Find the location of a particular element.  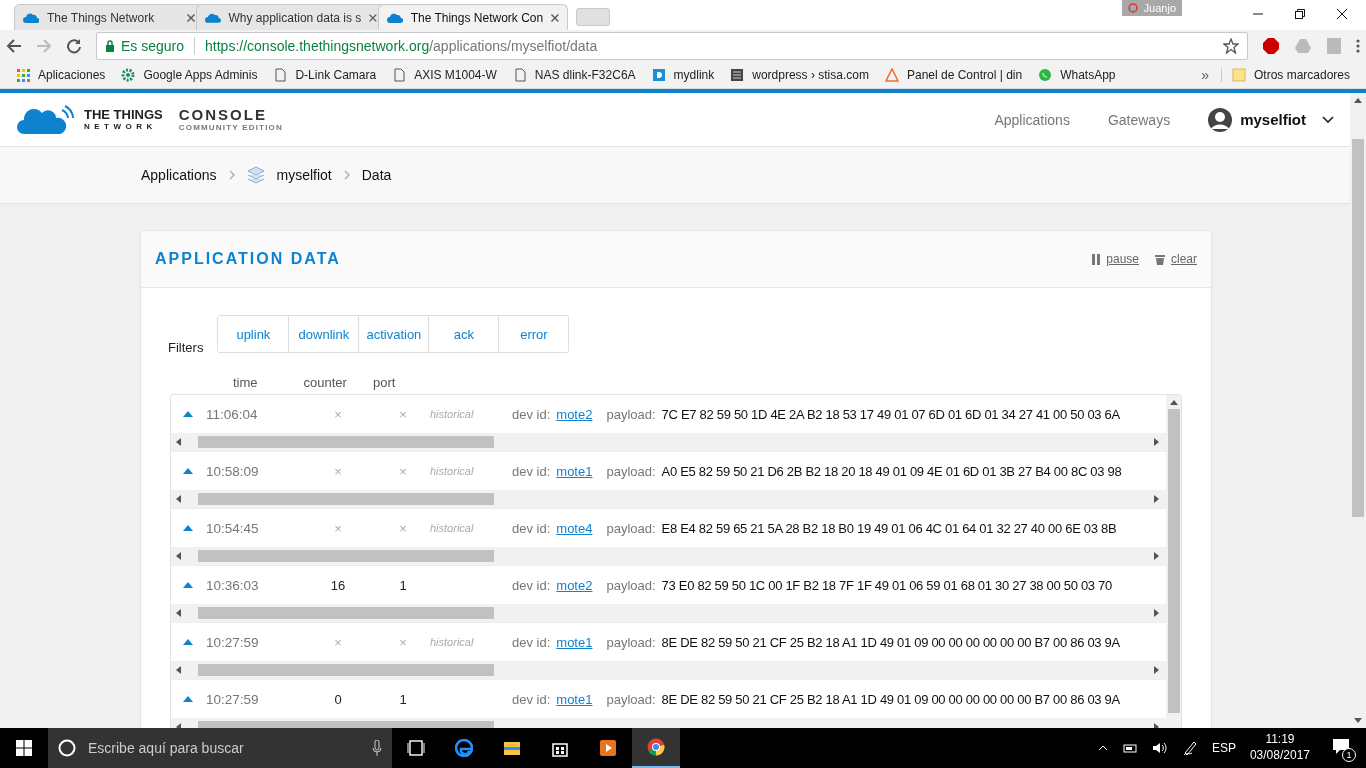

user-avatar-icon is located at coordinates (1220, 119).